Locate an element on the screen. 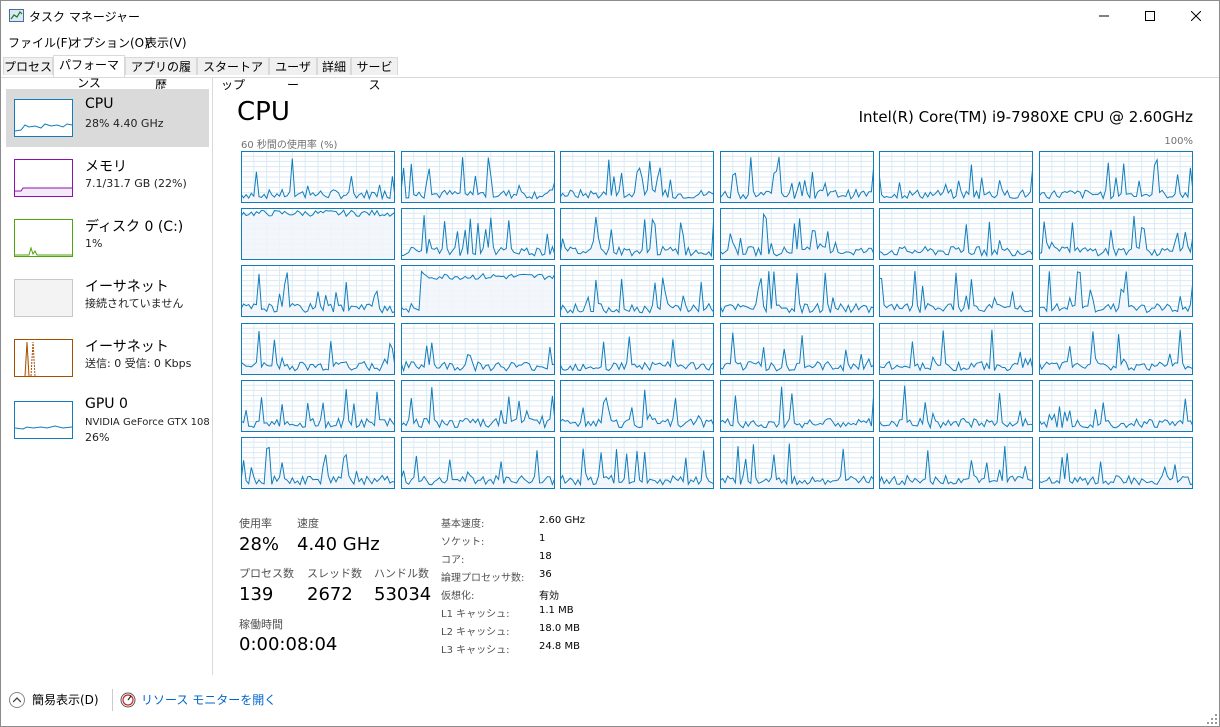 This screenshot has height=727, width=1220. menu-file: ファイル(F) is located at coordinates (40, 42).